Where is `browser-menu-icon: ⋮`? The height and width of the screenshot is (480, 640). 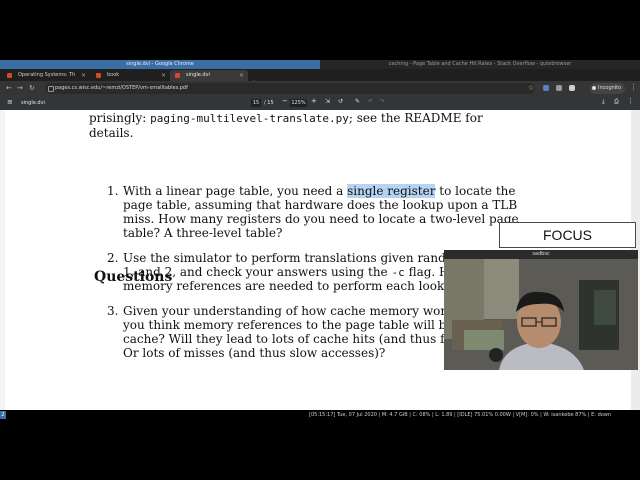 browser-menu-icon: ⋮ is located at coordinates (633, 87).